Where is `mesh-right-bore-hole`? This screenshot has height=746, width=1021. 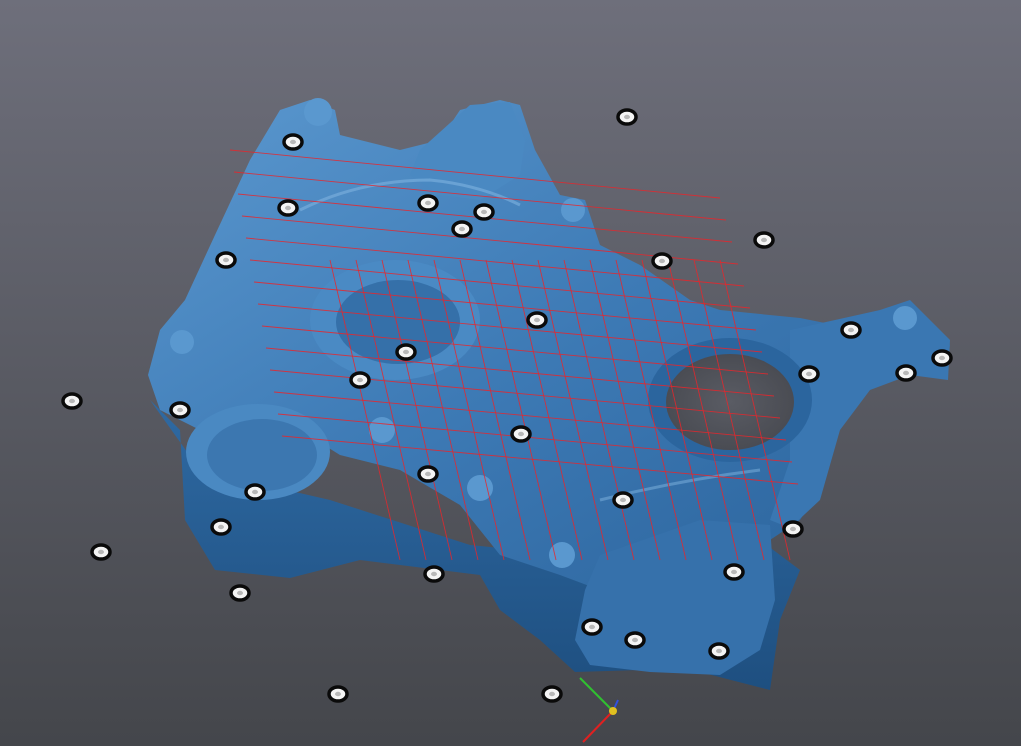 mesh-right-bore-hole is located at coordinates (730, 402).